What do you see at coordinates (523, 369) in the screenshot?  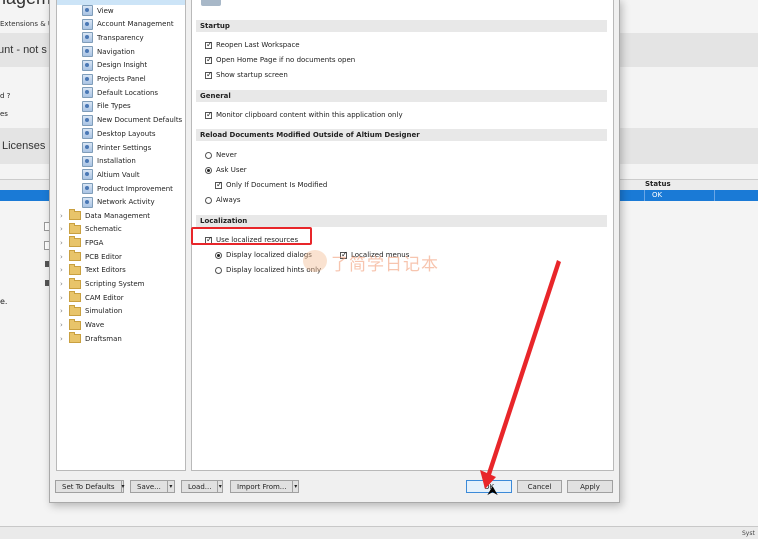 I see `arrow-shaft` at bounding box center [523, 369].